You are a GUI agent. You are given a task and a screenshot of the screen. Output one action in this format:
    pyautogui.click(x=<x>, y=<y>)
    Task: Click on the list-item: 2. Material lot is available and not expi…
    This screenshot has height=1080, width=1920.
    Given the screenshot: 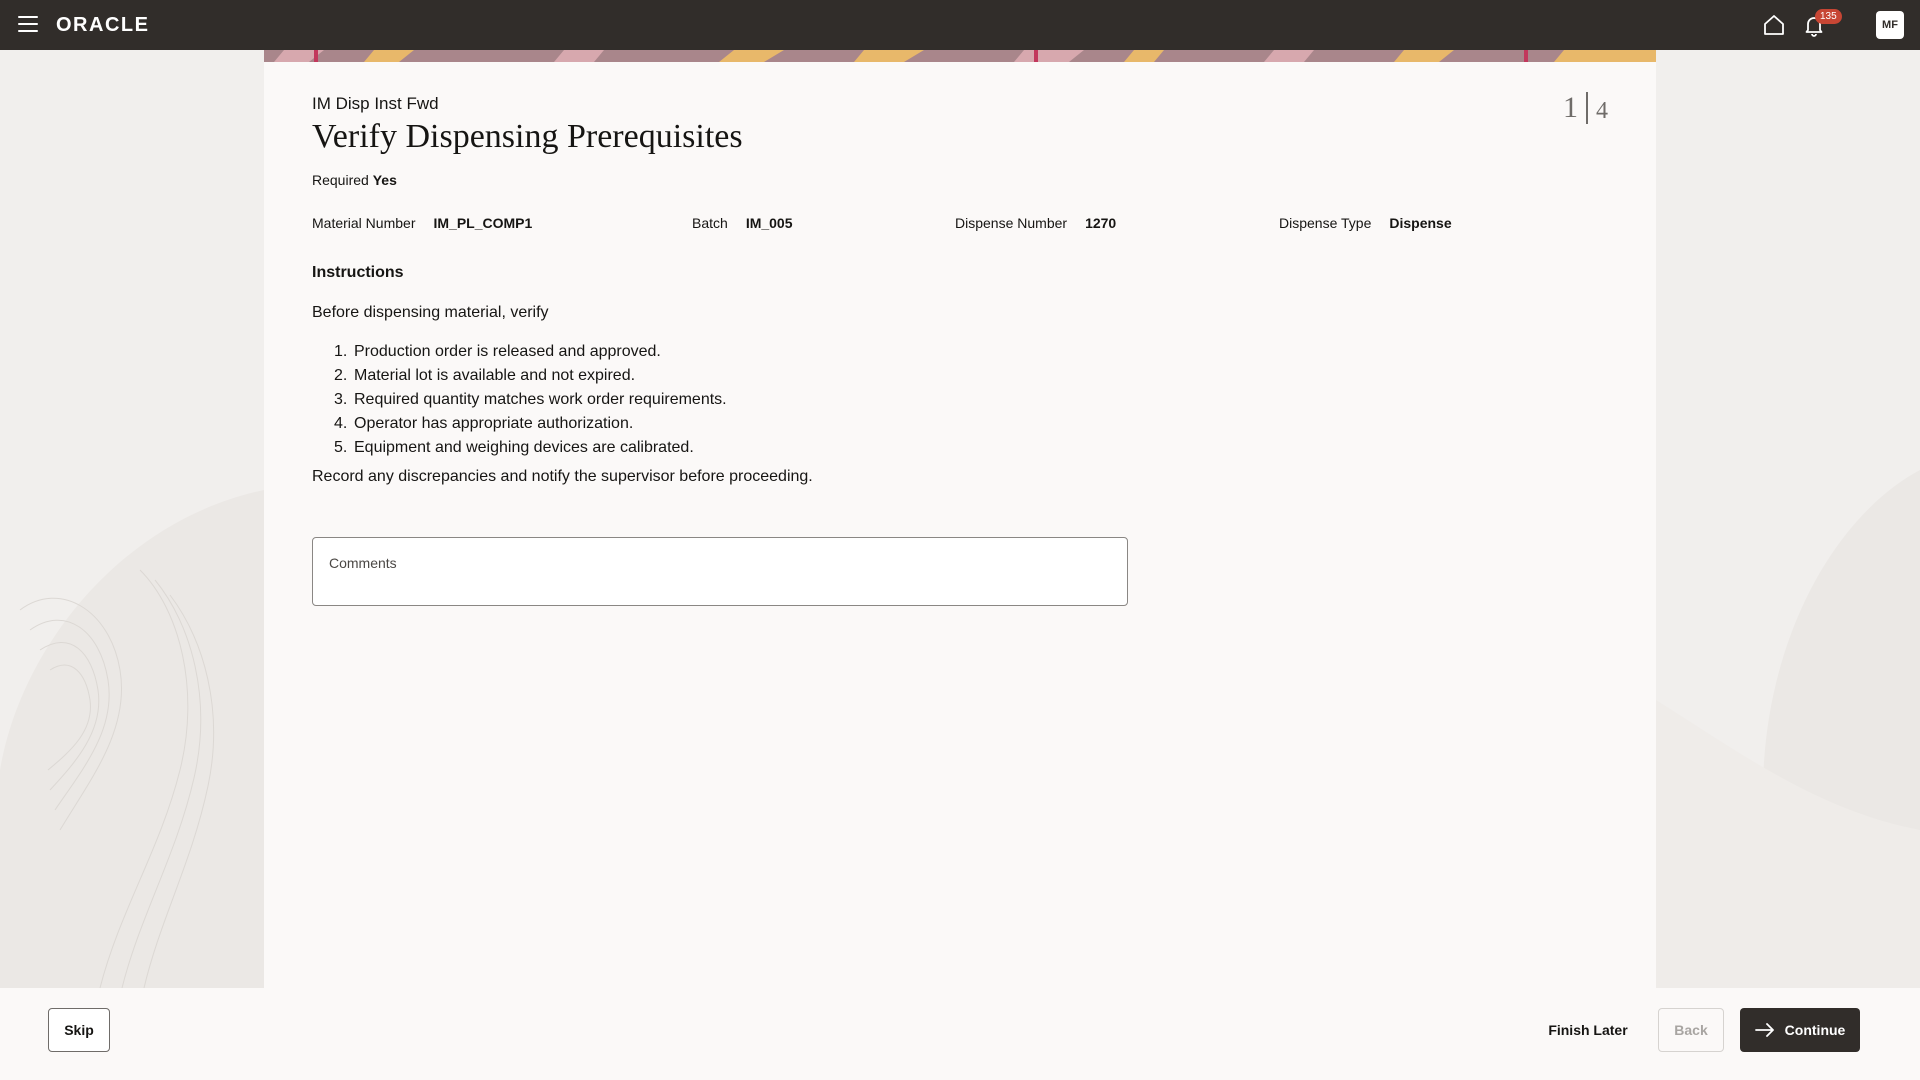 What is the action you would take?
    pyautogui.click(x=519, y=376)
    